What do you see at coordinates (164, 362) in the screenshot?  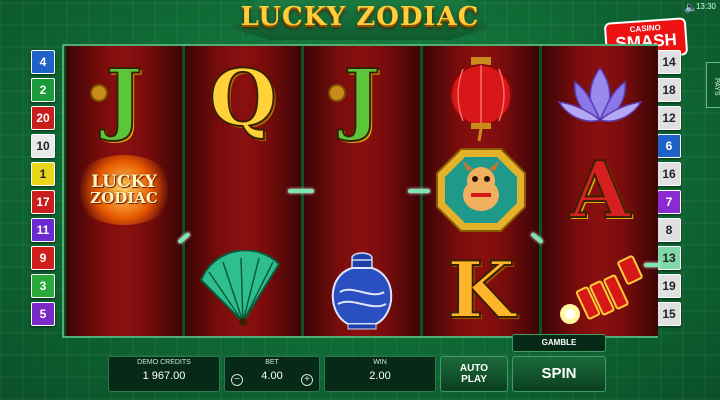 I see `demo-credits-label: DEMO CREDITS` at bounding box center [164, 362].